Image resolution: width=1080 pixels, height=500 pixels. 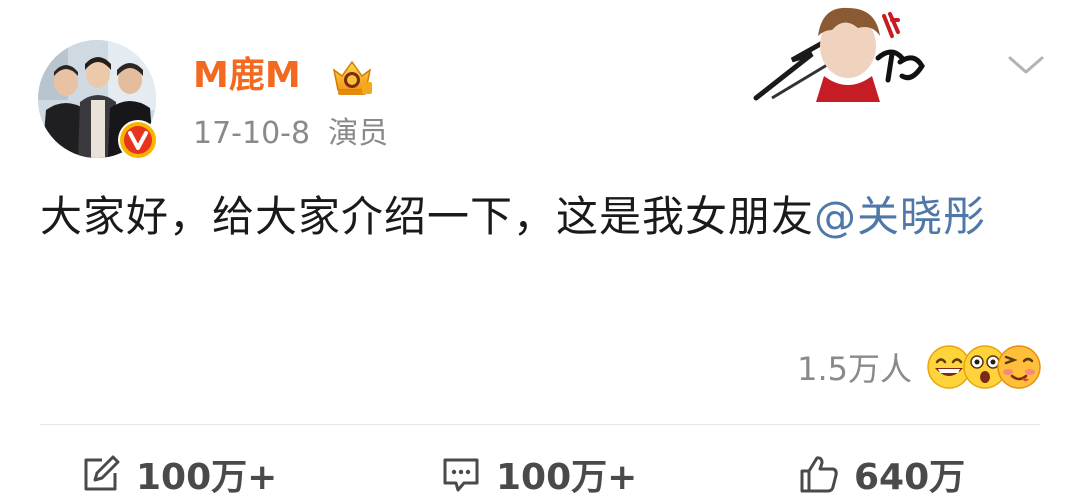 I want to click on repost-edit-icon, so click(x=101, y=474).